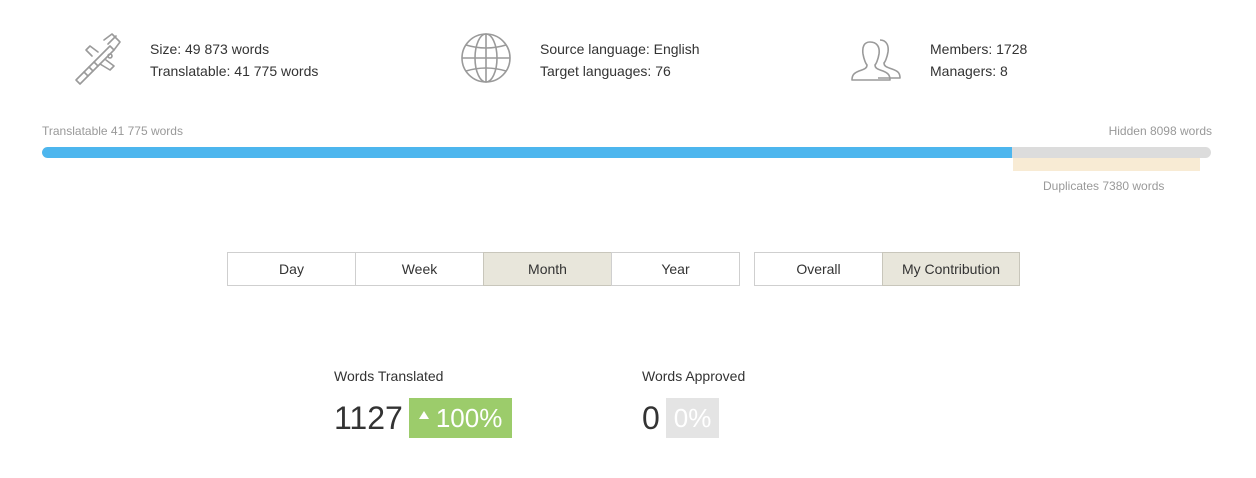 Image resolution: width=1256 pixels, height=478 pixels. What do you see at coordinates (1160, 131) in the screenshot?
I see `hidden-words-label: Hidden 8098 words` at bounding box center [1160, 131].